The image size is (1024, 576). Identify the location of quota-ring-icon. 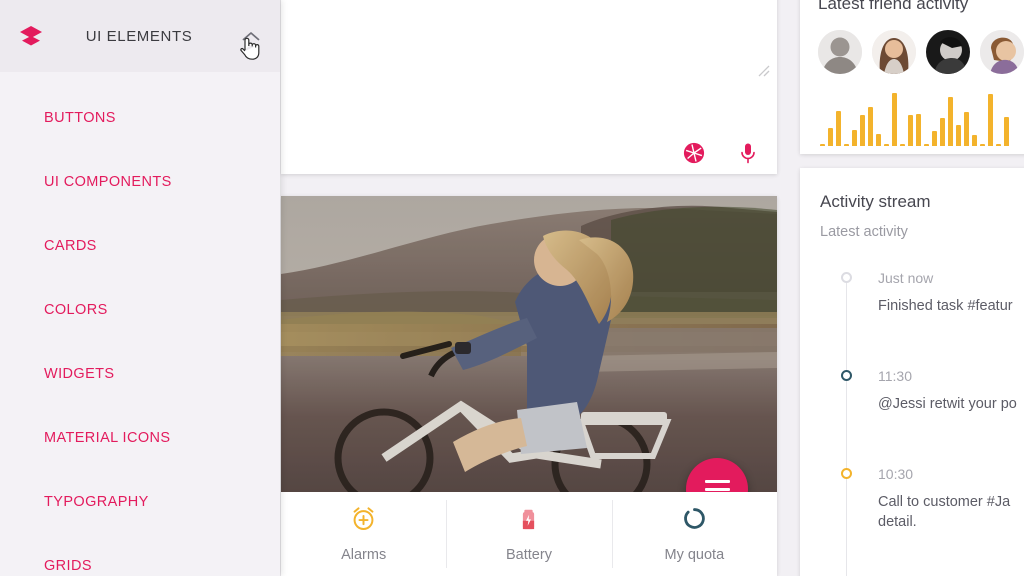
(694, 521).